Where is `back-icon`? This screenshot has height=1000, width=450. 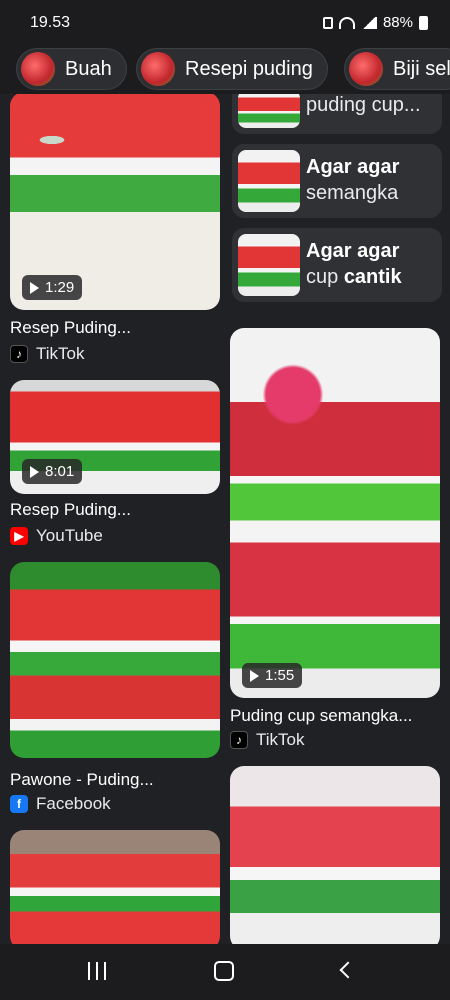
back-icon is located at coordinates (348, 970).